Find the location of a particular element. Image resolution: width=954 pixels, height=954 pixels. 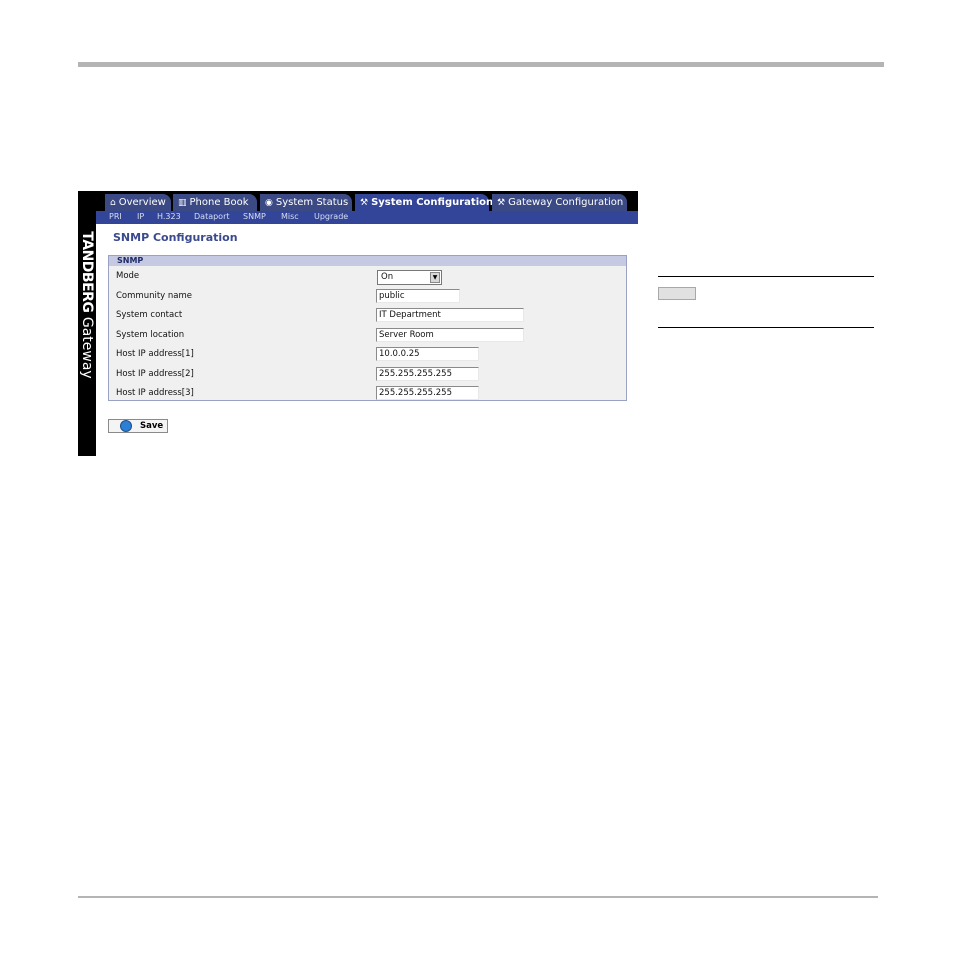

system-contact-input: IT Department is located at coordinates (450, 315).